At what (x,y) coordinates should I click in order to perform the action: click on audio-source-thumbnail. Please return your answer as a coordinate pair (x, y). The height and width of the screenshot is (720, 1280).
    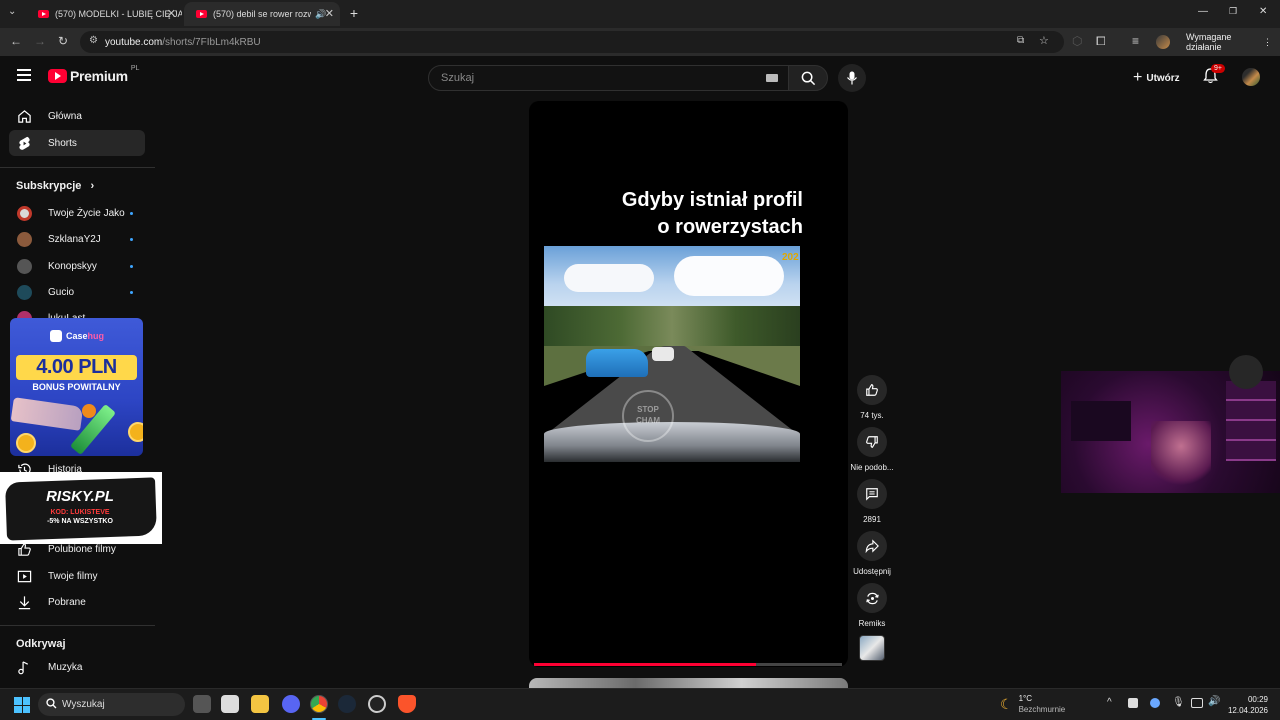
    Looking at the image, I should click on (872, 648).